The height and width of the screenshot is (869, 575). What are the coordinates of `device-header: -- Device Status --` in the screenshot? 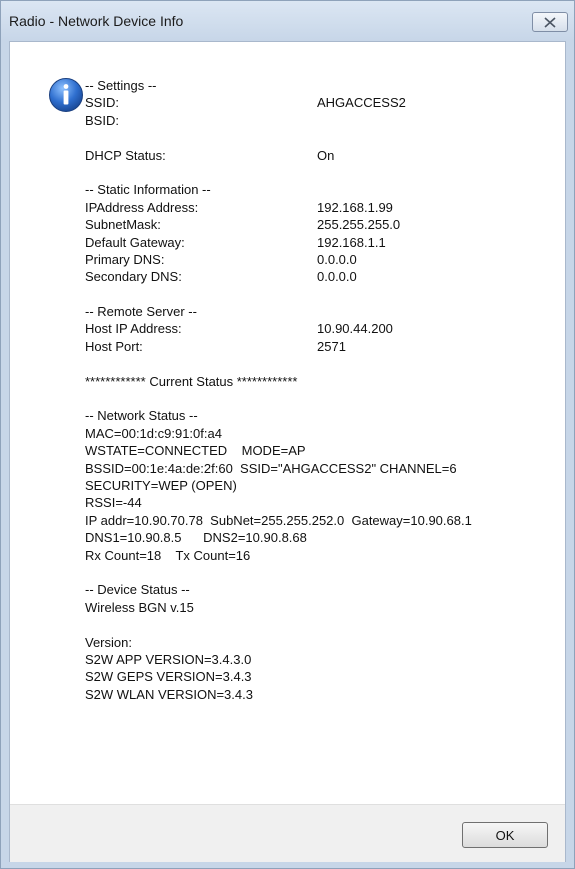 It's located at (137, 590).